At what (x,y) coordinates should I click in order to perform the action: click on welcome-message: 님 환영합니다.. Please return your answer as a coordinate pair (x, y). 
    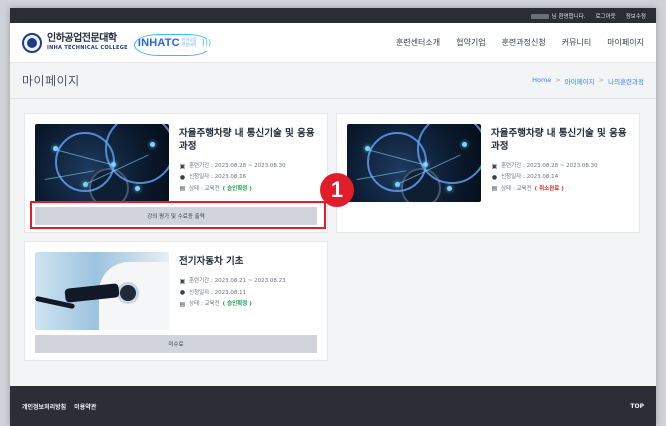
    Looking at the image, I should click on (558, 16).